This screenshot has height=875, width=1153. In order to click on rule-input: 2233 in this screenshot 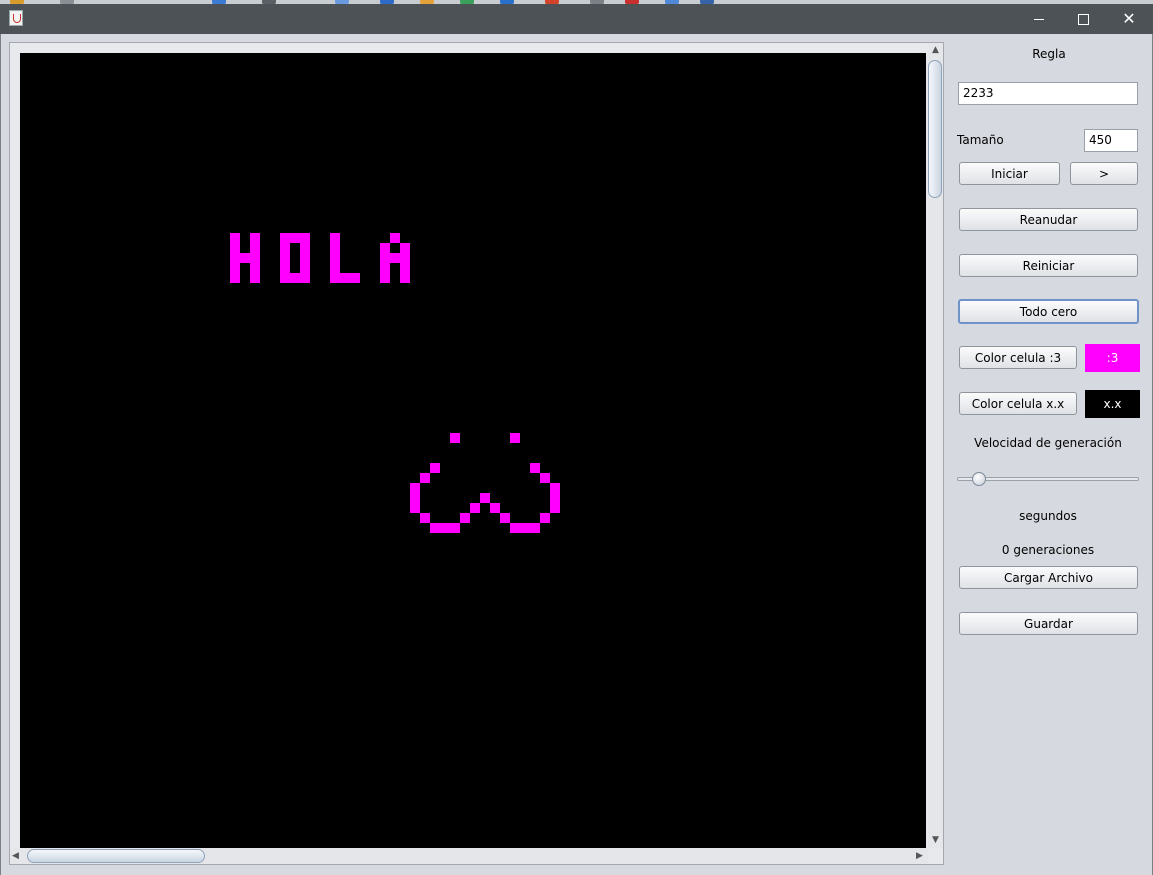, I will do `click(1048, 93)`.